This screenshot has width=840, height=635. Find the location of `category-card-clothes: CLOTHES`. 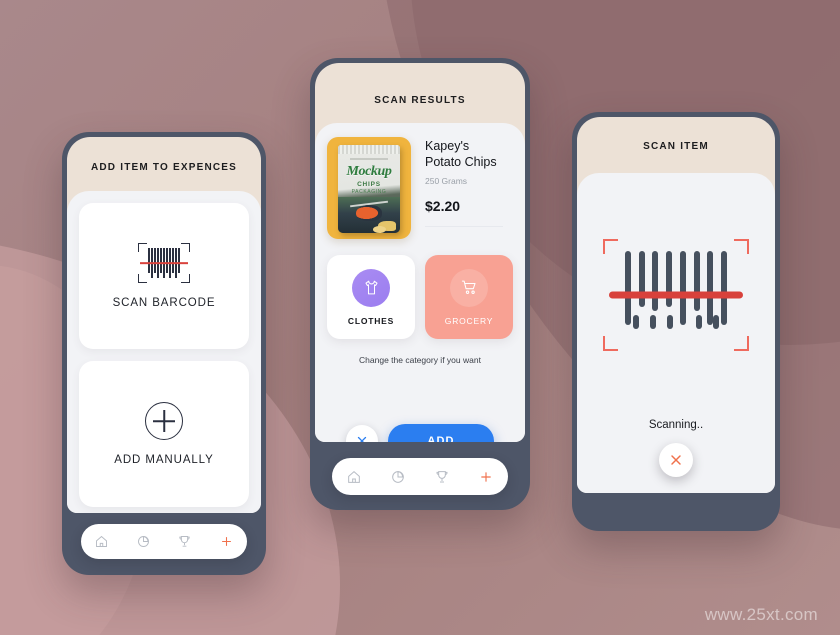

category-card-clothes: CLOTHES is located at coordinates (371, 297).